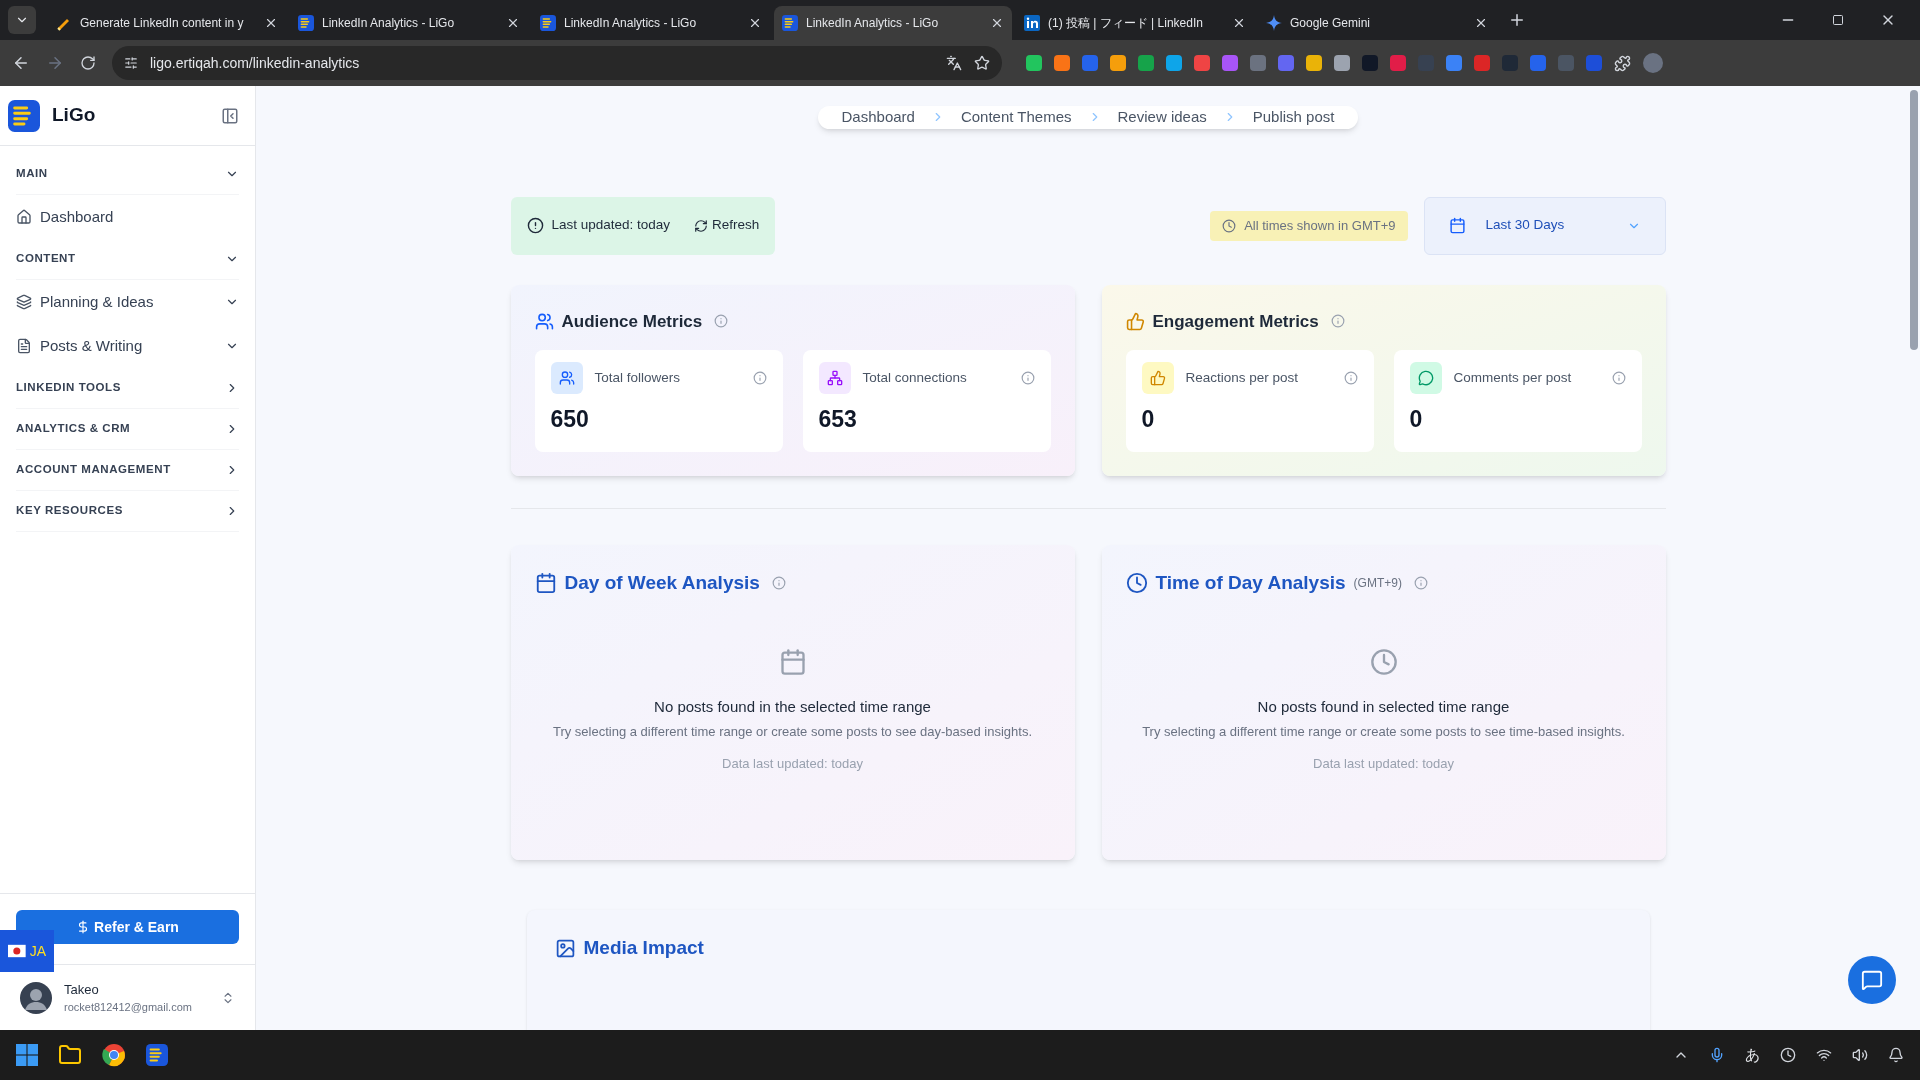 Image resolution: width=1920 pixels, height=1080 pixels. What do you see at coordinates (255, 63) in the screenshot?
I see `url-text: ligo.ertiqah.com/linkedin-analytics` at bounding box center [255, 63].